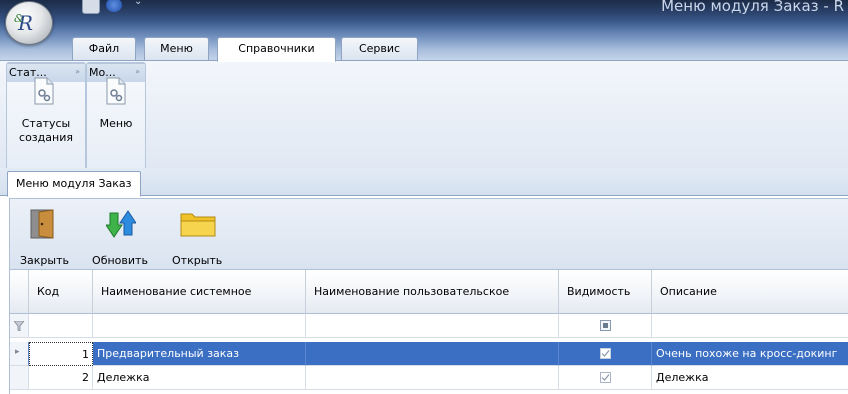 The image size is (848, 394). What do you see at coordinates (750, 354) in the screenshot?
I see `cell-description: Очень похоже на кросс-докинг` at bounding box center [750, 354].